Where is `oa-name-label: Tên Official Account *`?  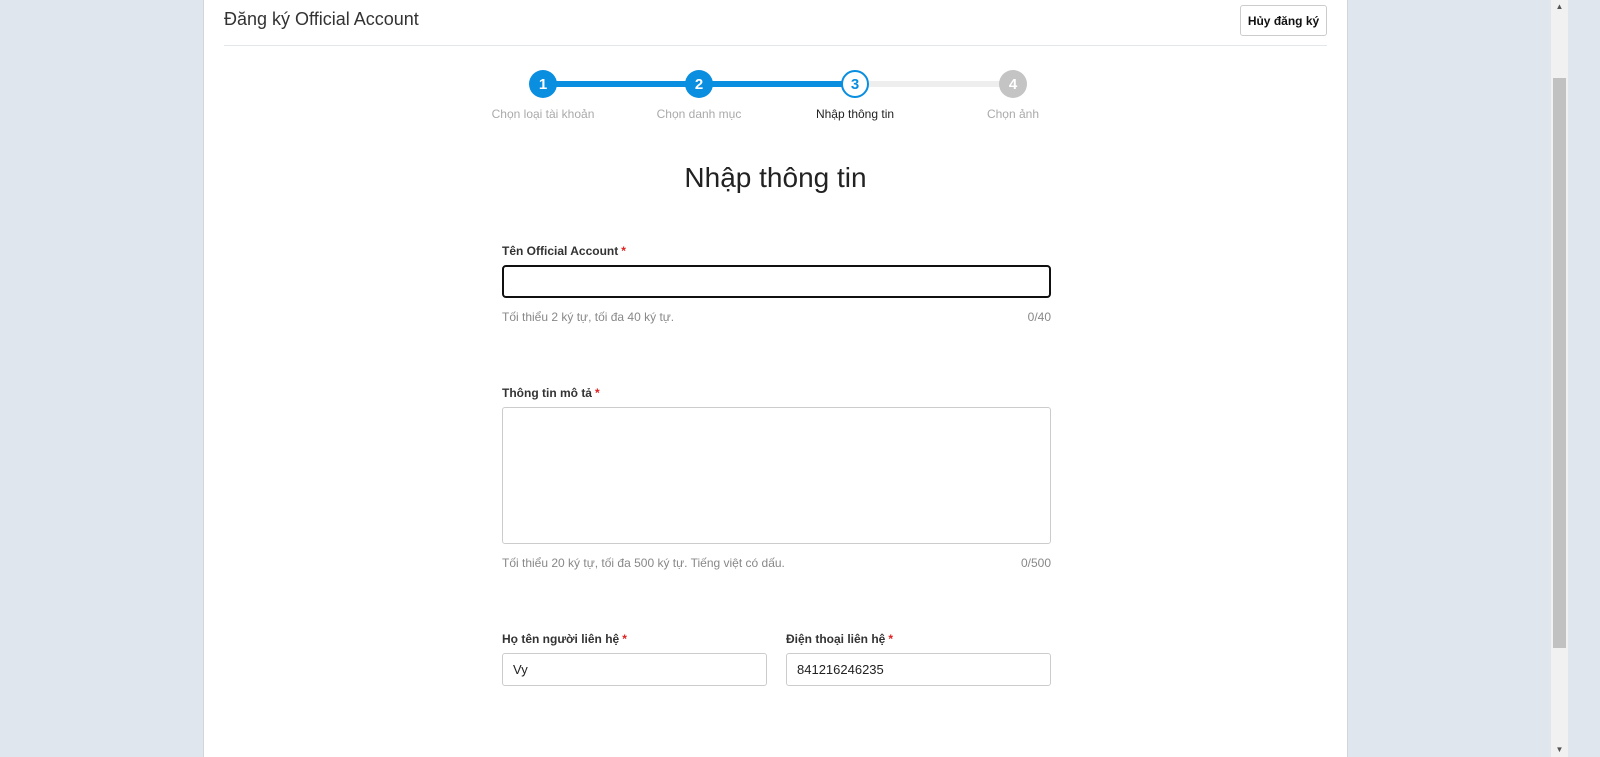
oa-name-label: Tên Official Account * is located at coordinates (564, 251).